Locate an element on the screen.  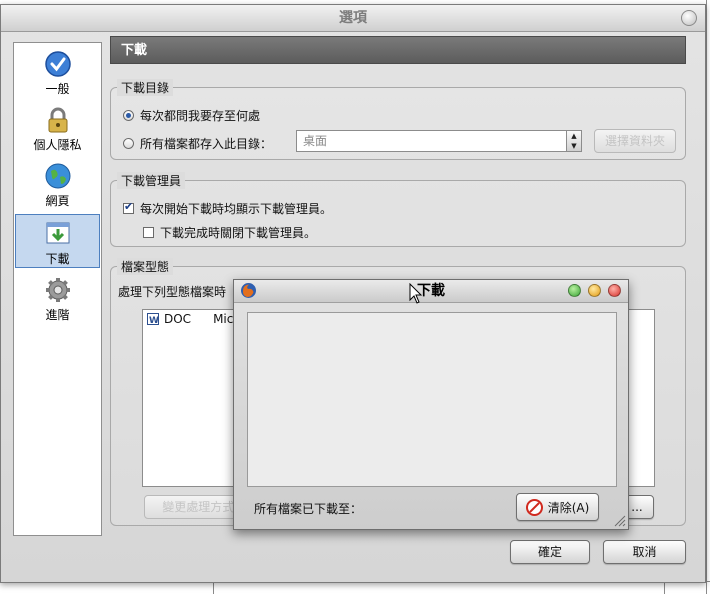
file-types-desc-text: 處理下列型態檔案時 is located at coordinates (172, 292).